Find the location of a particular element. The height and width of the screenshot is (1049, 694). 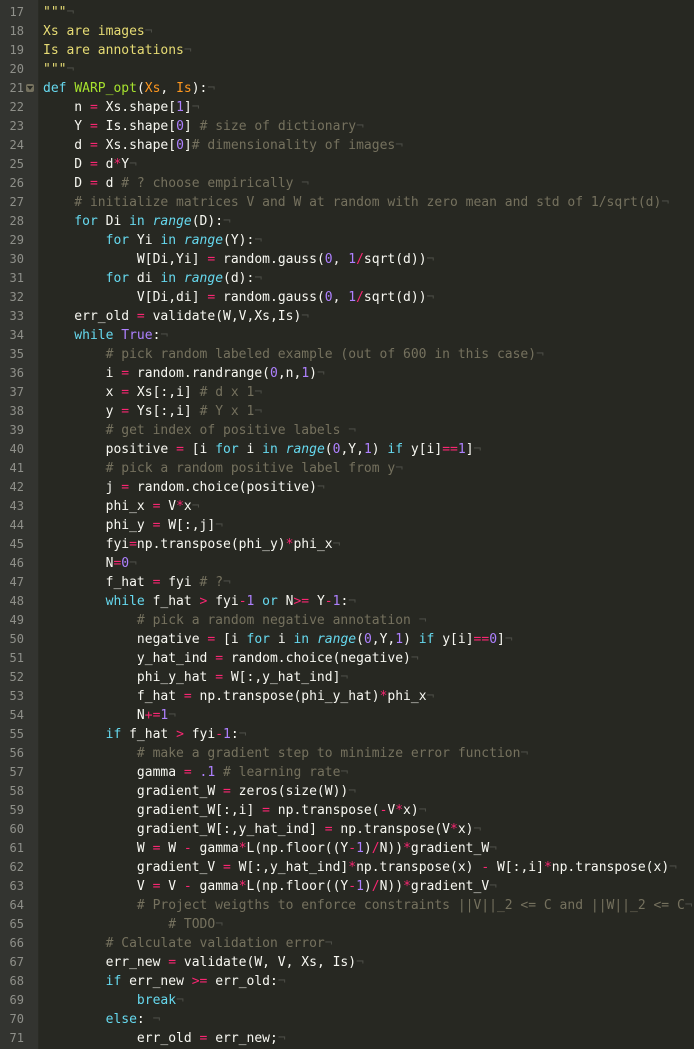

code-text: fyi is located at coordinates (86, 544).